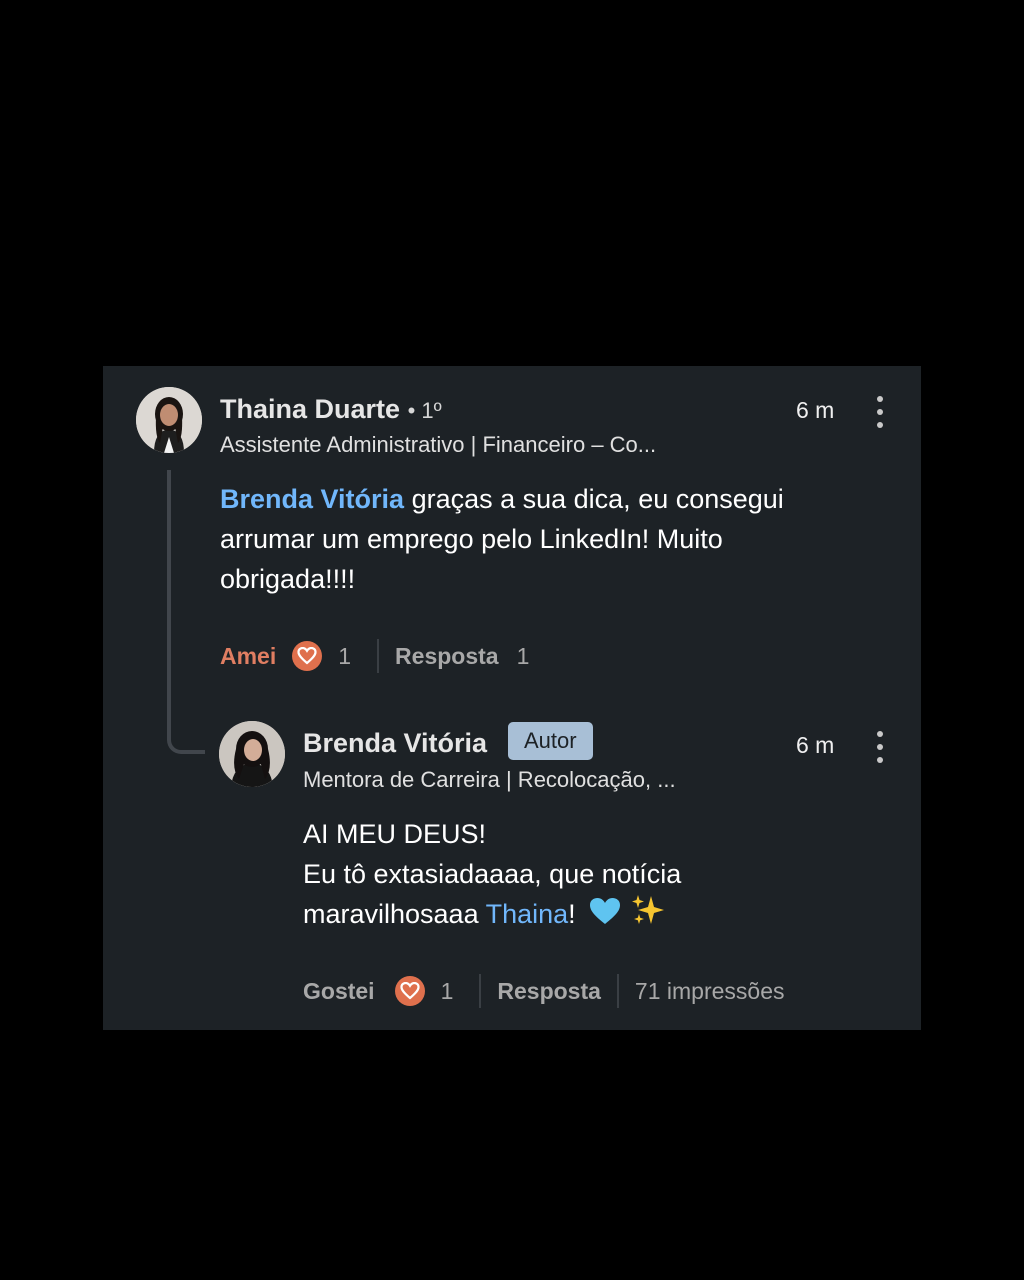  I want to click on mention-brenda: Brenda Vitória, so click(312, 499).